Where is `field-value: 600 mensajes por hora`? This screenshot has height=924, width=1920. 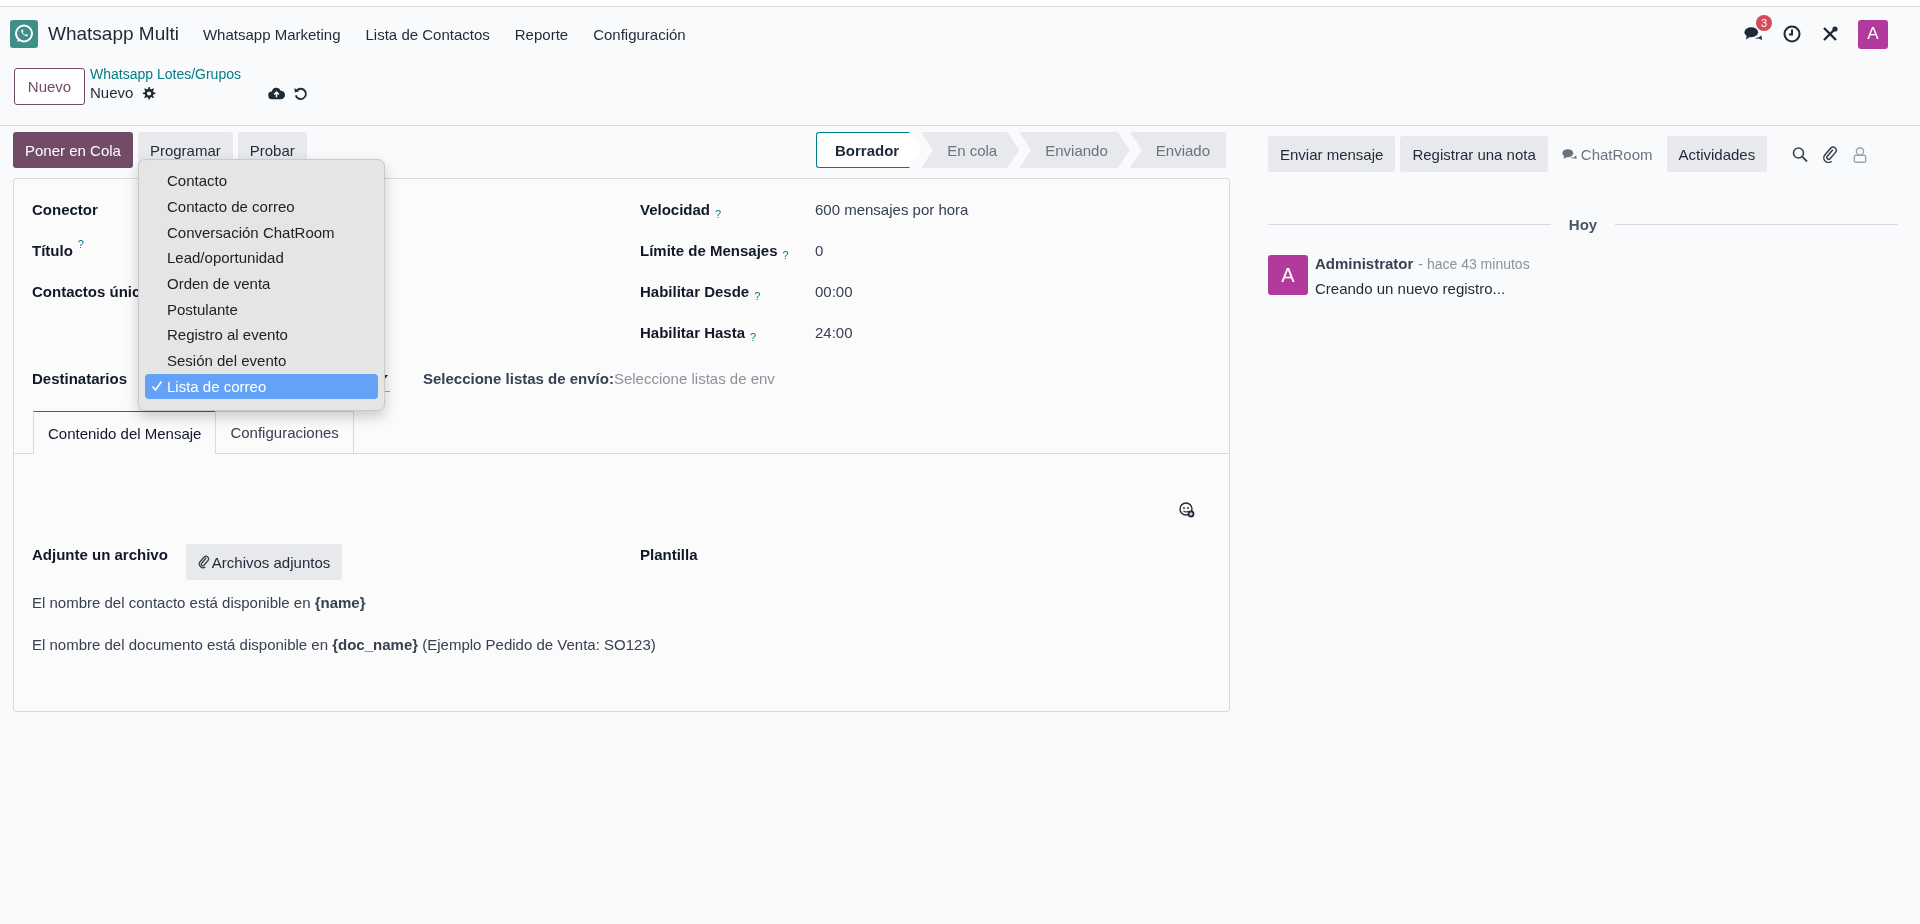 field-value: 600 mensajes por hora is located at coordinates (892, 209).